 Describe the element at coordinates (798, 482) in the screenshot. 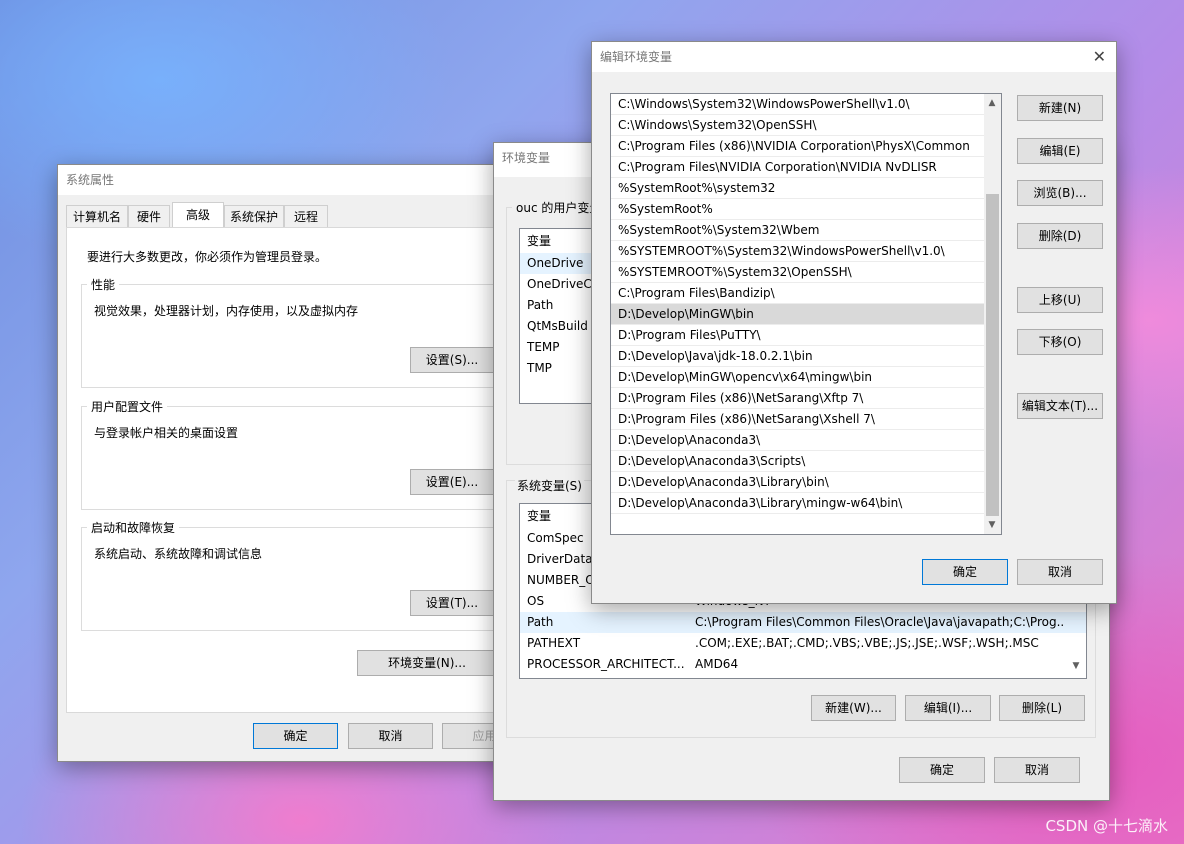

I see `list-item: D:\Develop\Anaconda3\Library\bin\` at that location.